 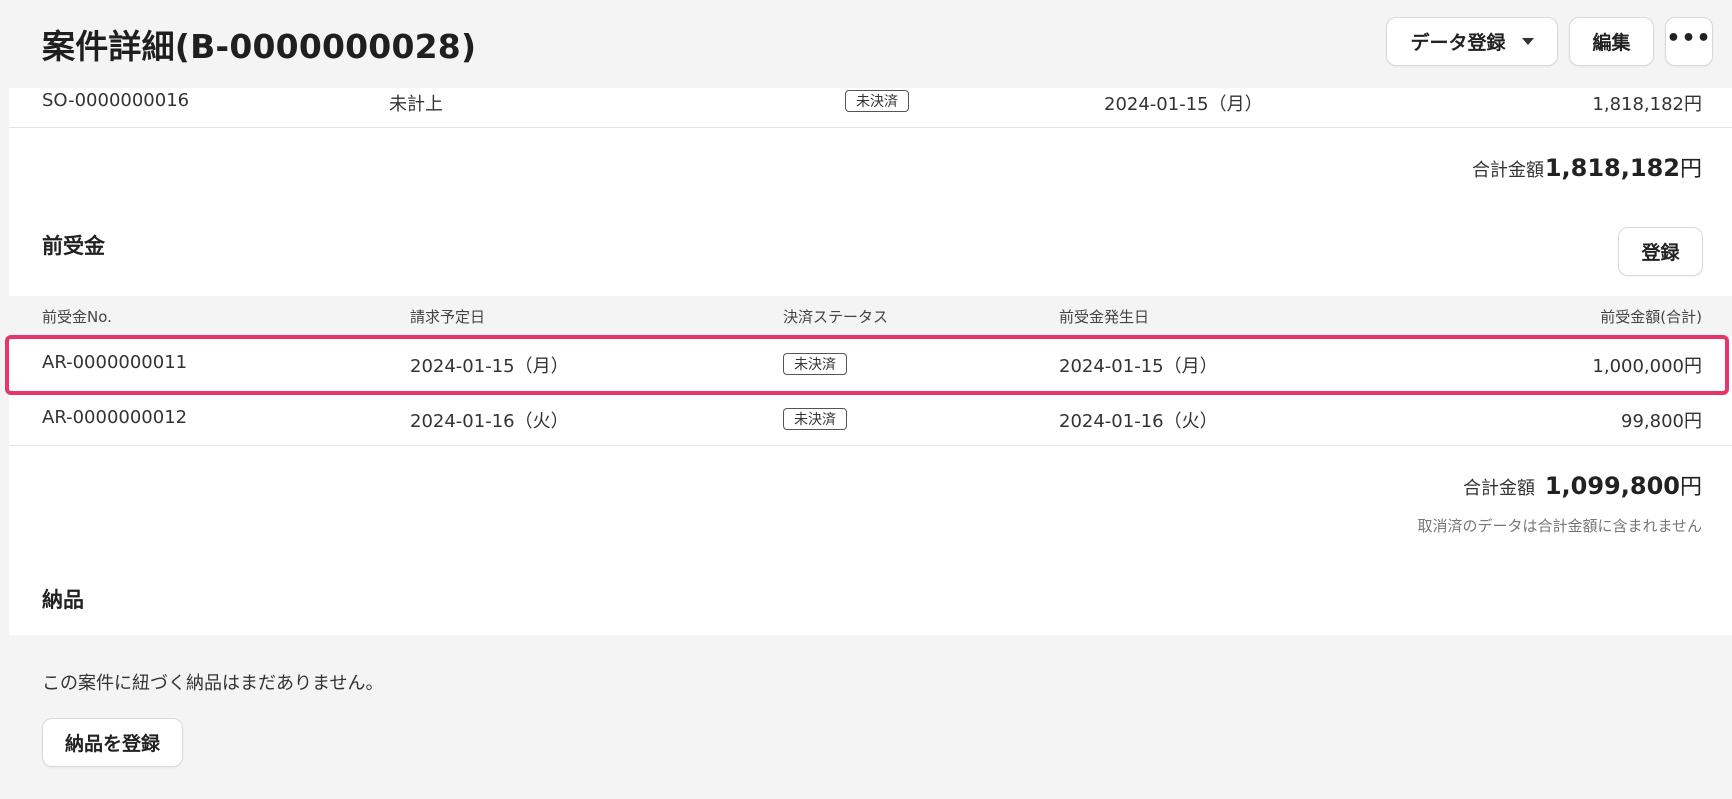 What do you see at coordinates (1508, 170) in the screenshot?
I see `sales-total-label: 合計金額` at bounding box center [1508, 170].